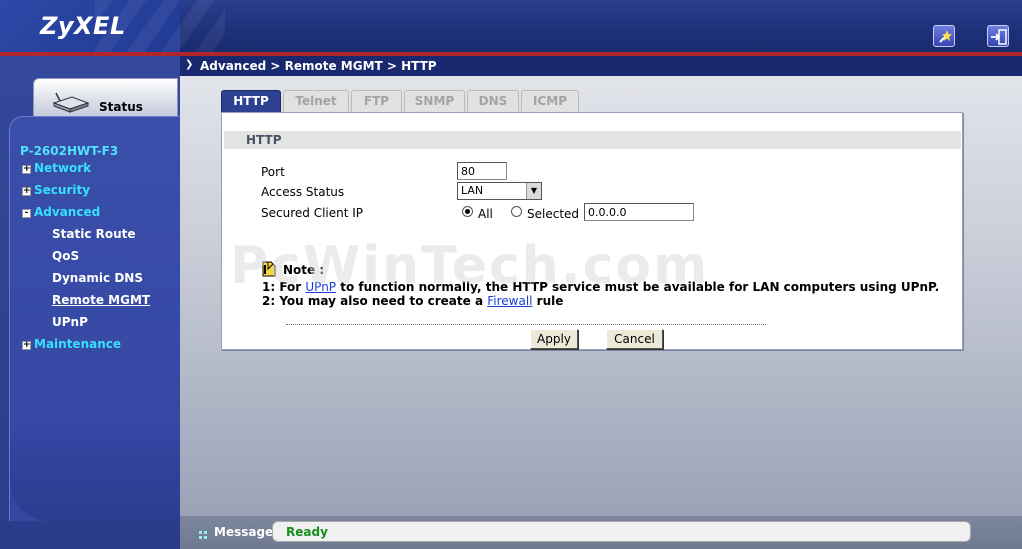  Describe the element at coordinates (189, 64) in the screenshot. I see `breadcrumb-arrow-icon: ❯` at that location.